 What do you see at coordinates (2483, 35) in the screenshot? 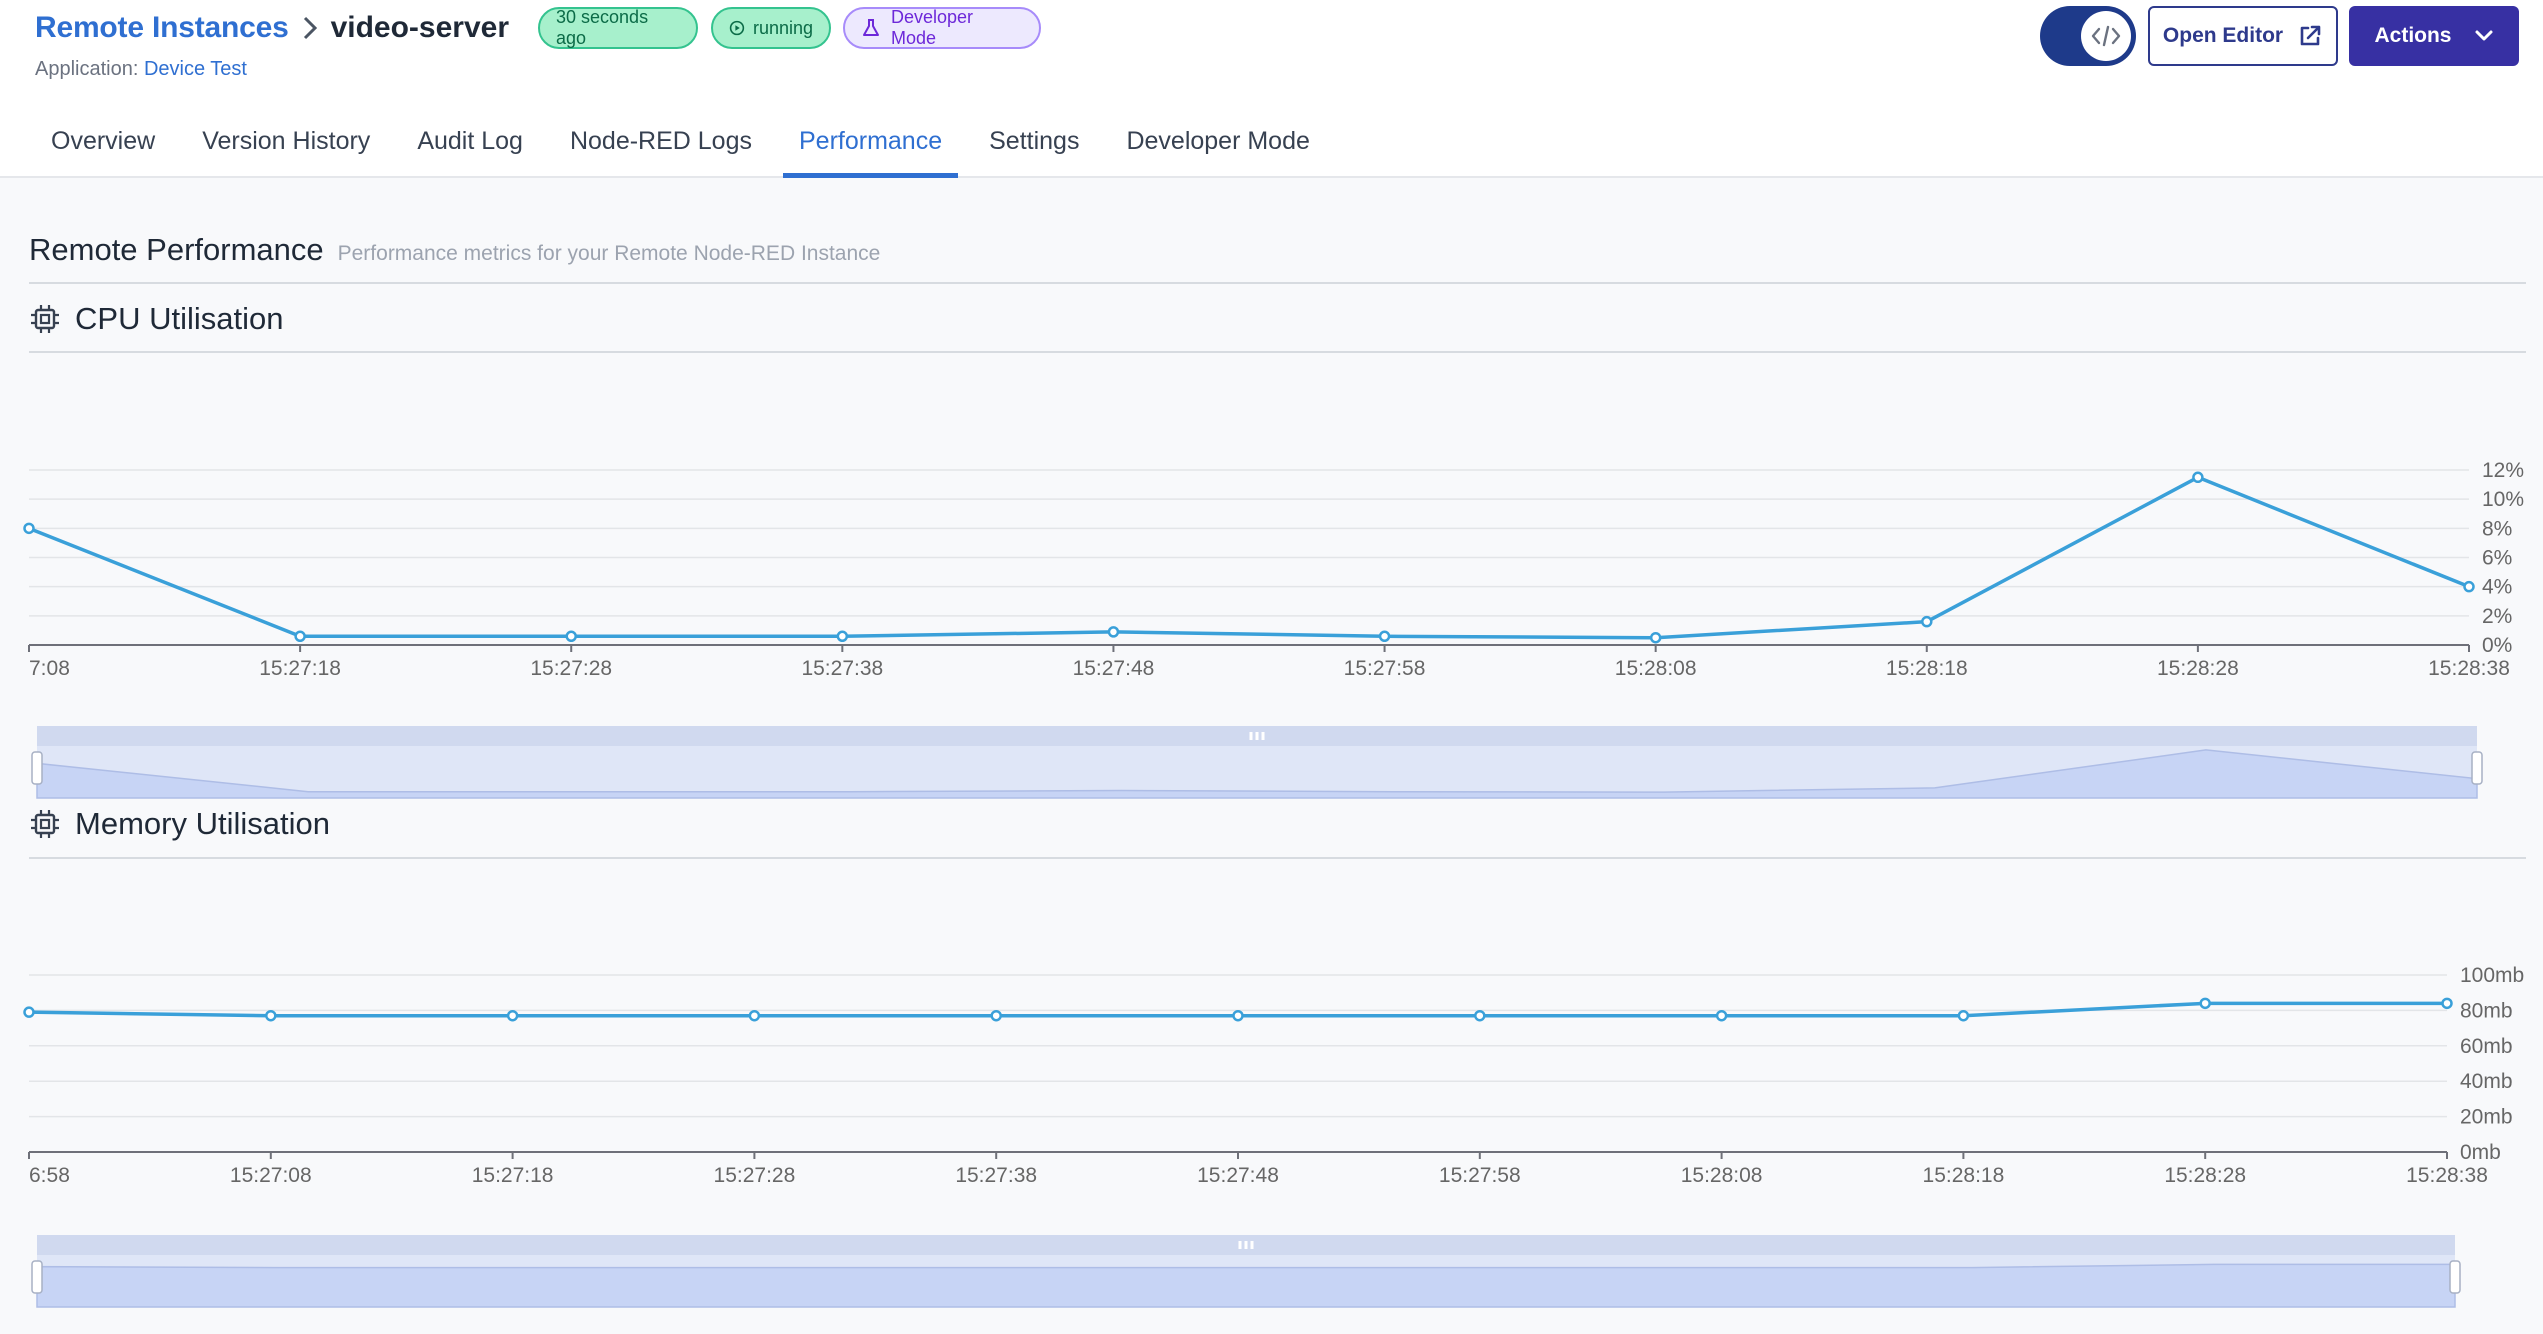
I see `chevron-down-icon` at bounding box center [2483, 35].